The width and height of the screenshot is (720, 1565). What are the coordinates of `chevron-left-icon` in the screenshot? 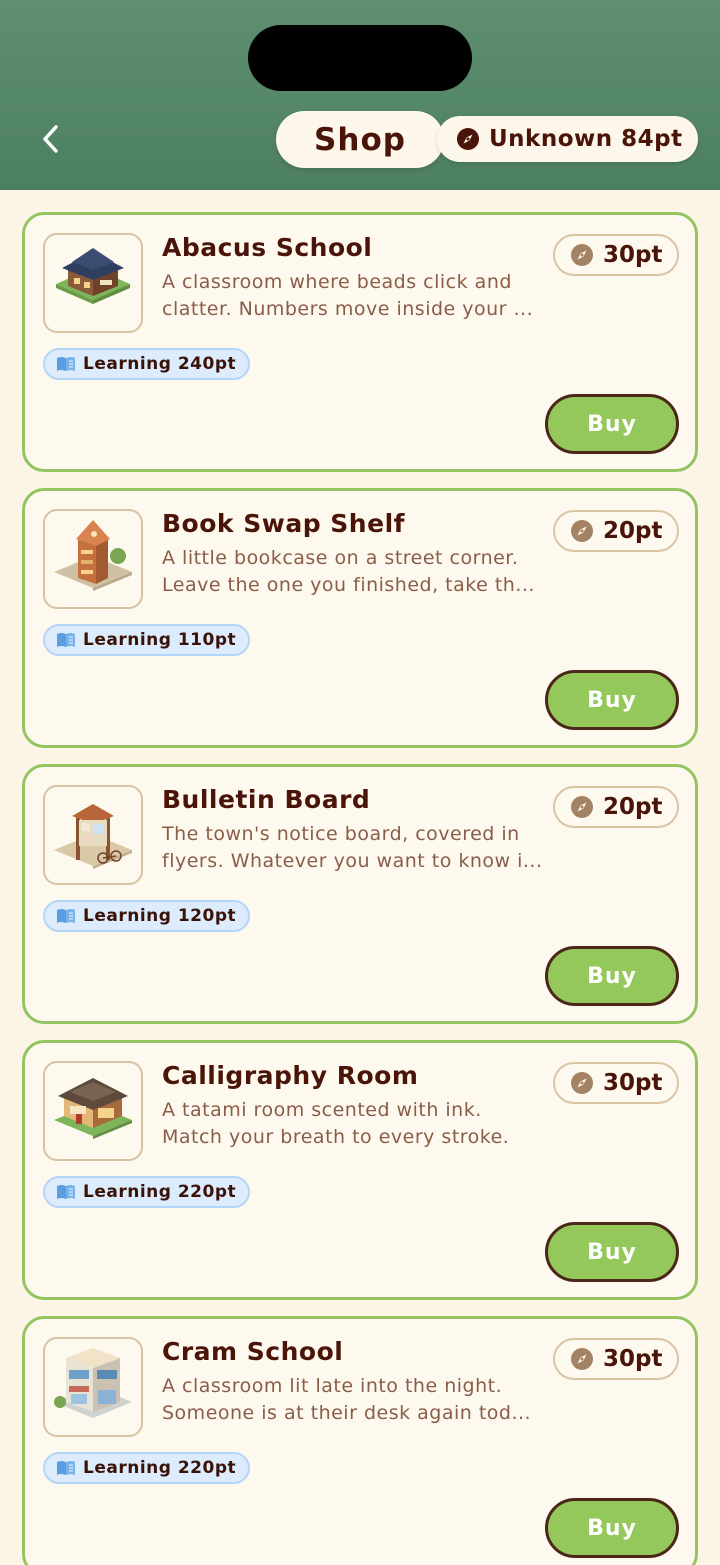 It's located at (50, 139).